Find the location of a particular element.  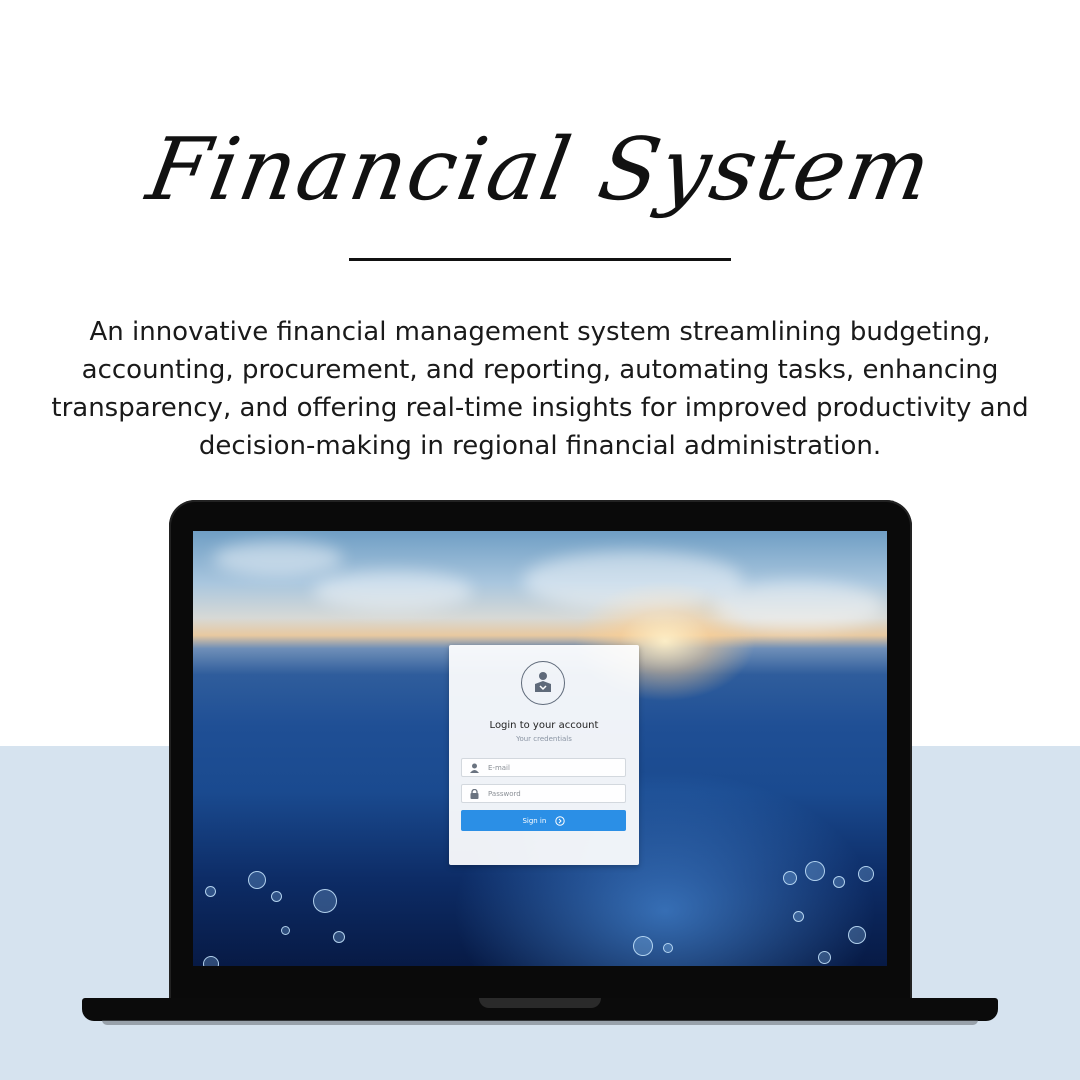

laptop-base-shadow is located at coordinates (540, 1022).